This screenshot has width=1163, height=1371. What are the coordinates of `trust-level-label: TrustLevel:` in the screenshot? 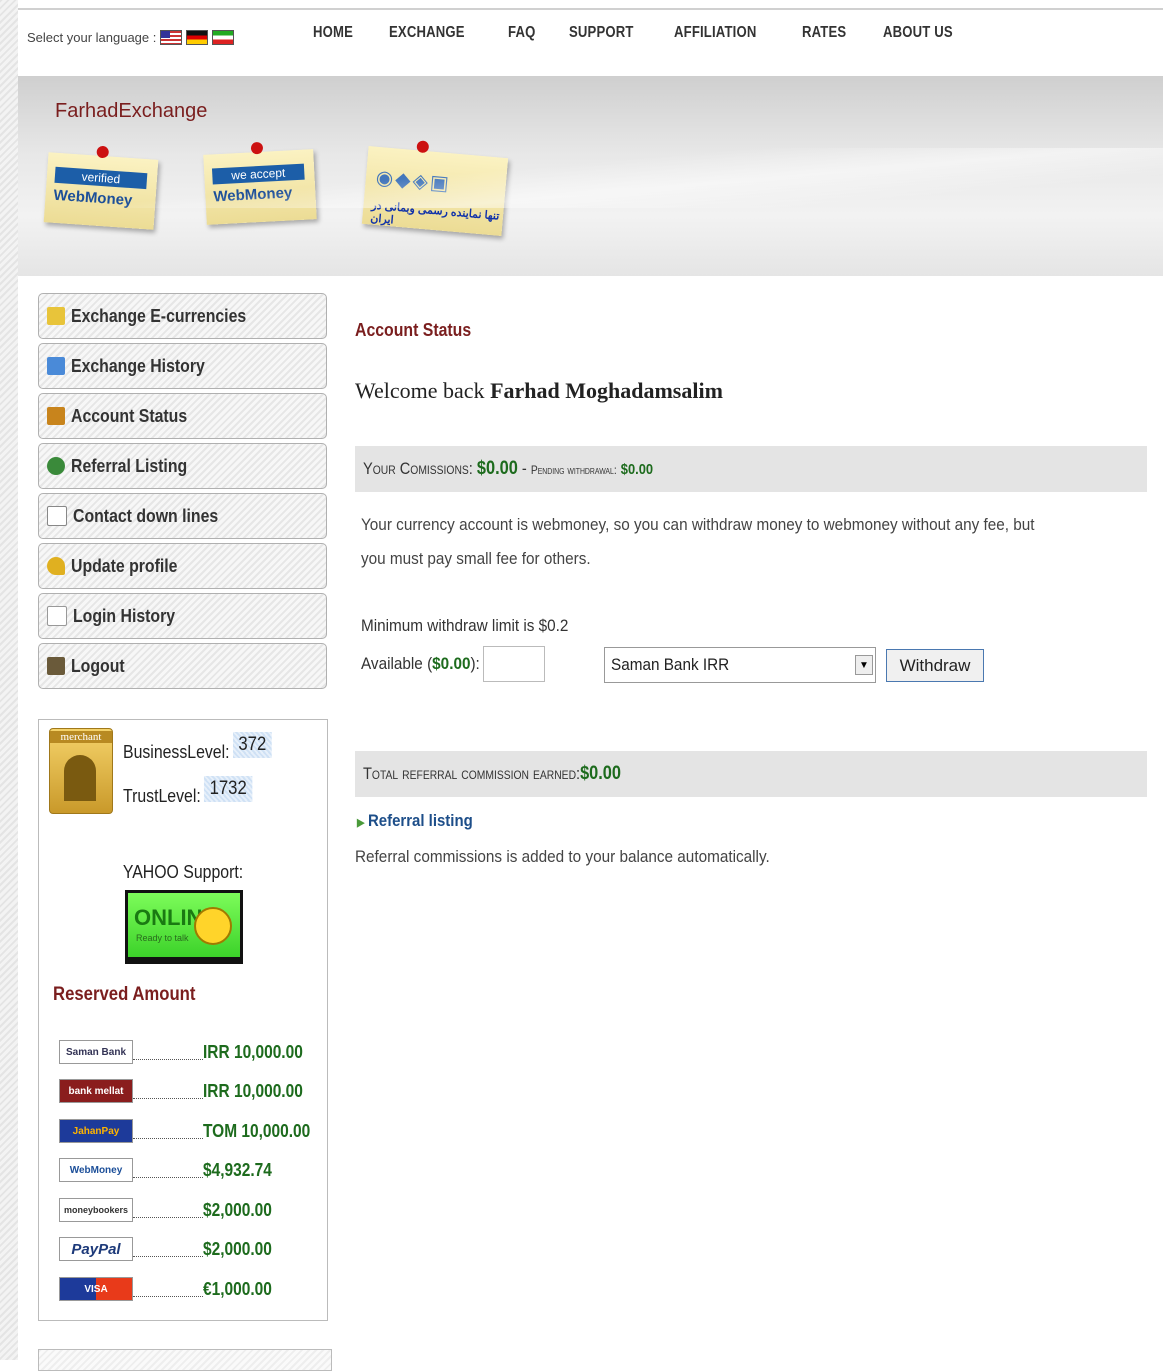 It's located at (162, 796).